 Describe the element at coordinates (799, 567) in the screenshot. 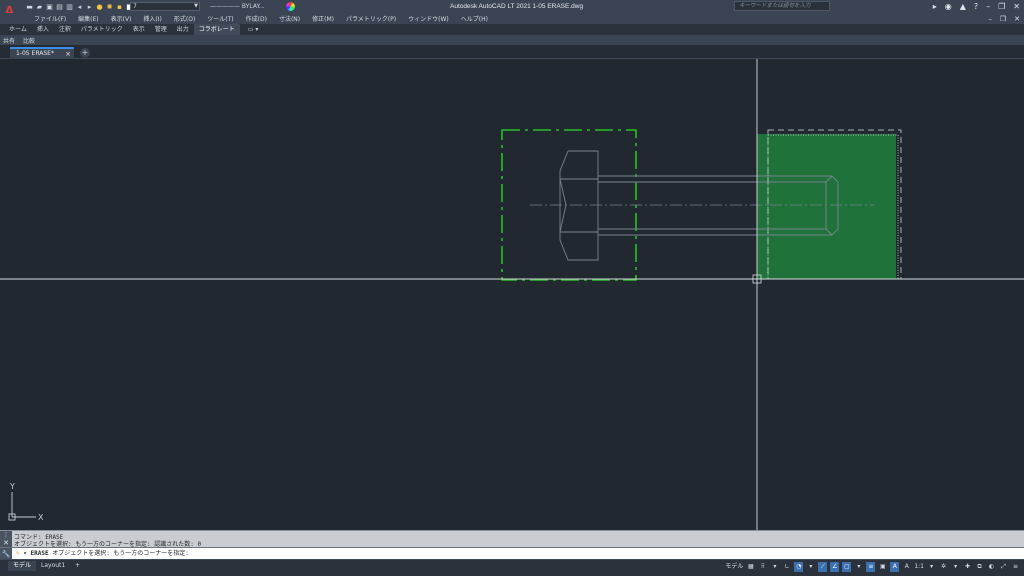

I see `polar-icon: ◔` at that location.